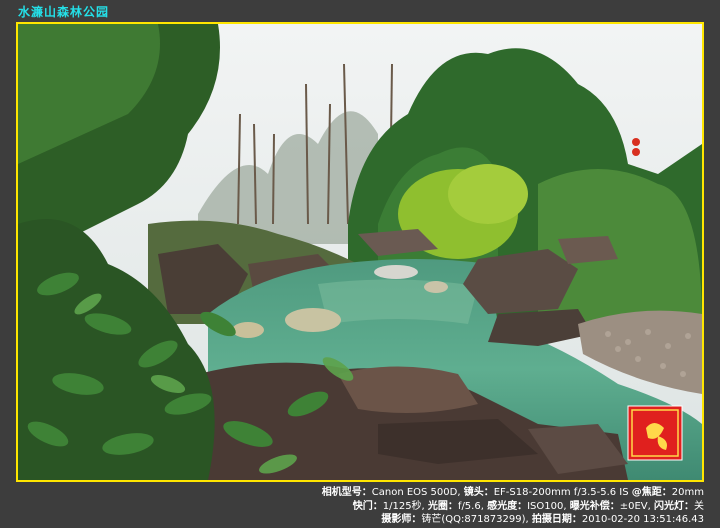  Describe the element at coordinates (547, 506) in the screenshot. I see `iso-value: ISO100,` at that location.